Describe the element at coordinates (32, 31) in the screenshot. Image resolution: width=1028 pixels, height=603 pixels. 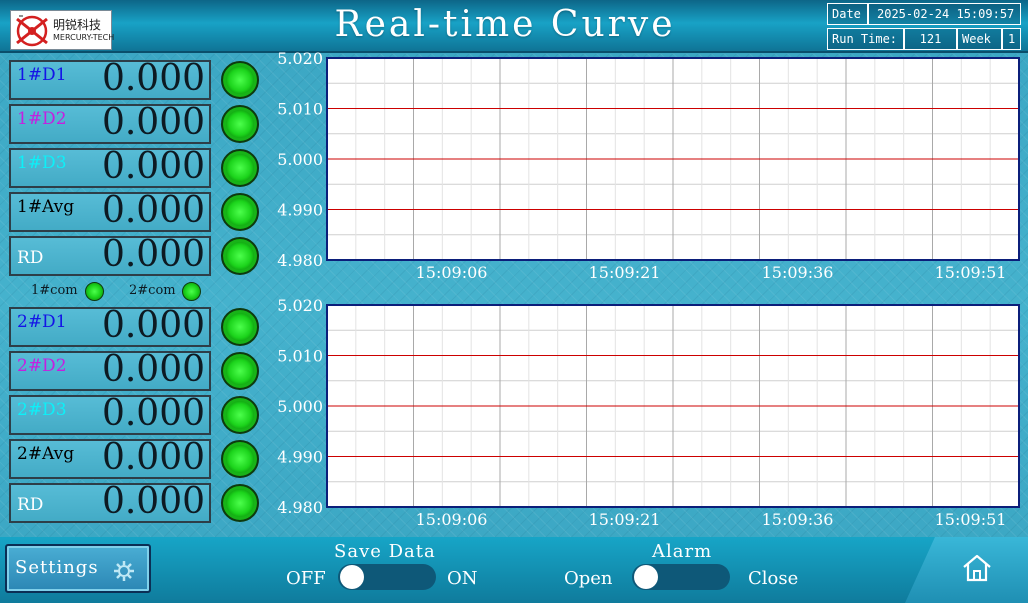
I see `logo-mark-icon` at that location.